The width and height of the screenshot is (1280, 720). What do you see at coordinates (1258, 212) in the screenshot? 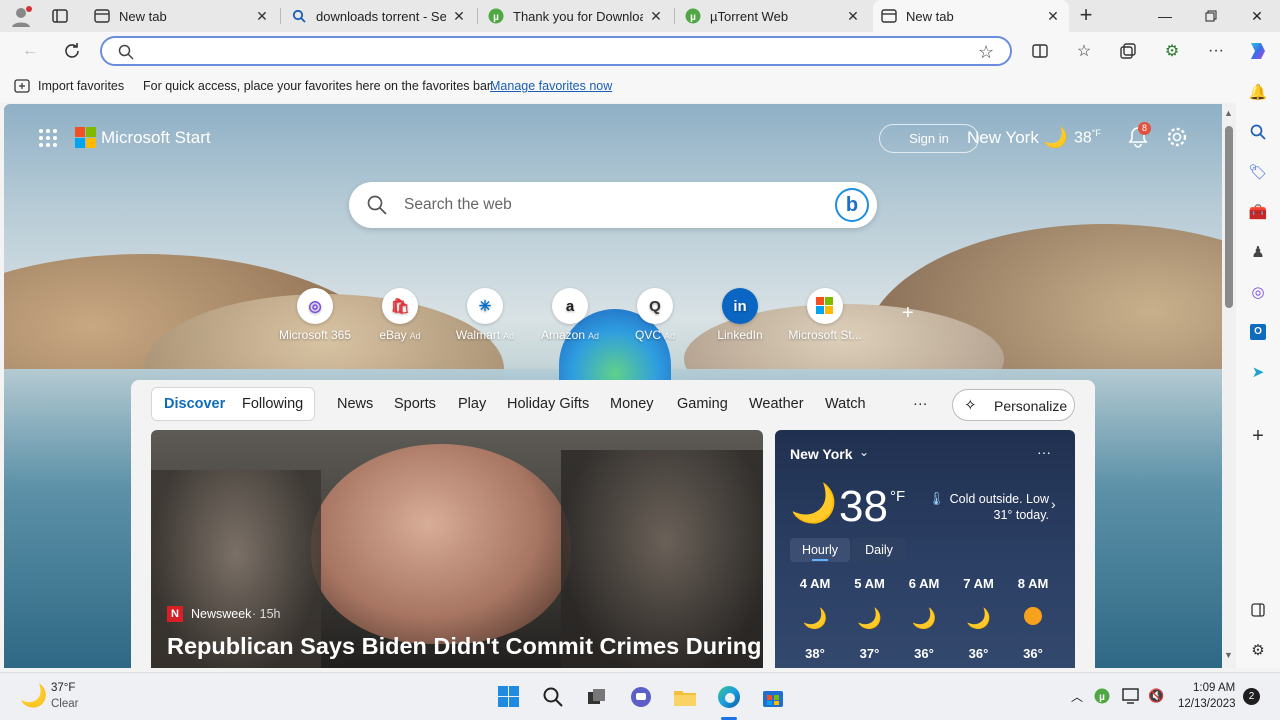
I see `tools-icon: 🧰` at bounding box center [1258, 212].